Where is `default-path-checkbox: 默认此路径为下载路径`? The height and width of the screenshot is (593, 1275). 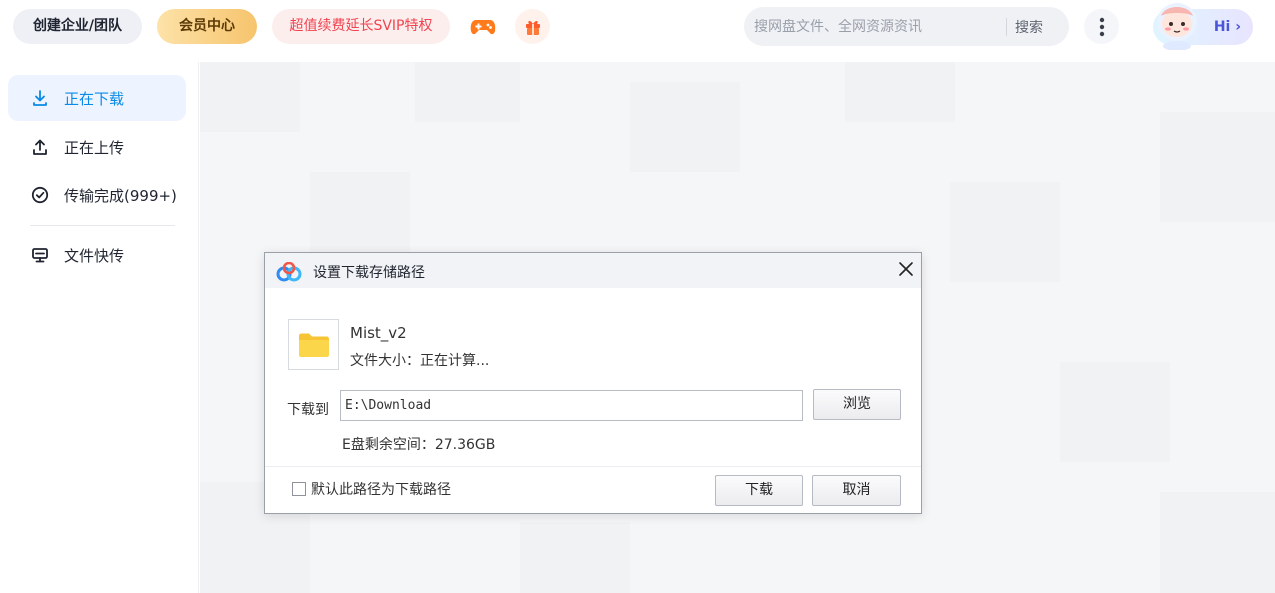 default-path-checkbox: 默认此路径为下载路径 is located at coordinates (371, 489).